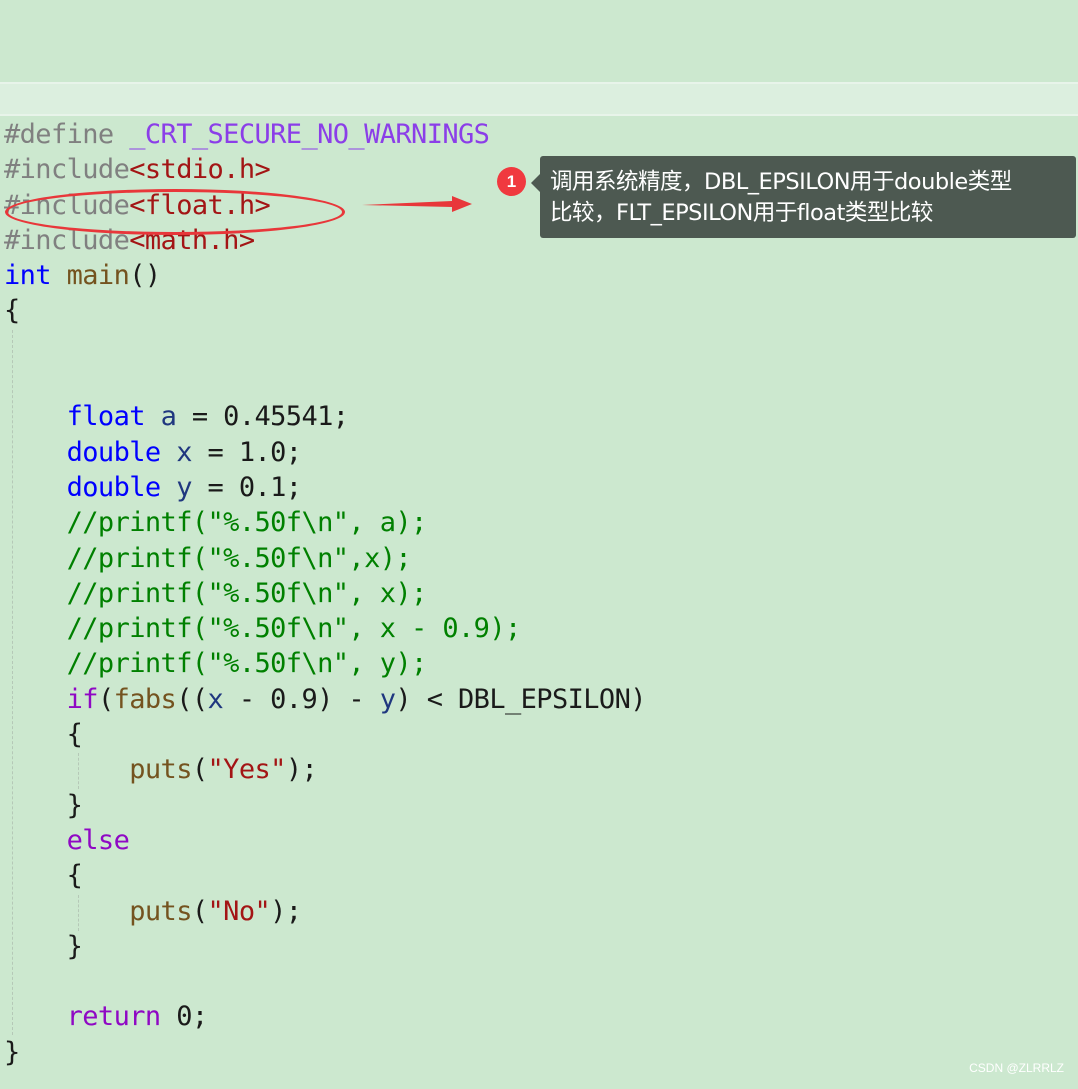  I want to click on code-token: //printf("%.50f\n", x);, so click(247, 593).